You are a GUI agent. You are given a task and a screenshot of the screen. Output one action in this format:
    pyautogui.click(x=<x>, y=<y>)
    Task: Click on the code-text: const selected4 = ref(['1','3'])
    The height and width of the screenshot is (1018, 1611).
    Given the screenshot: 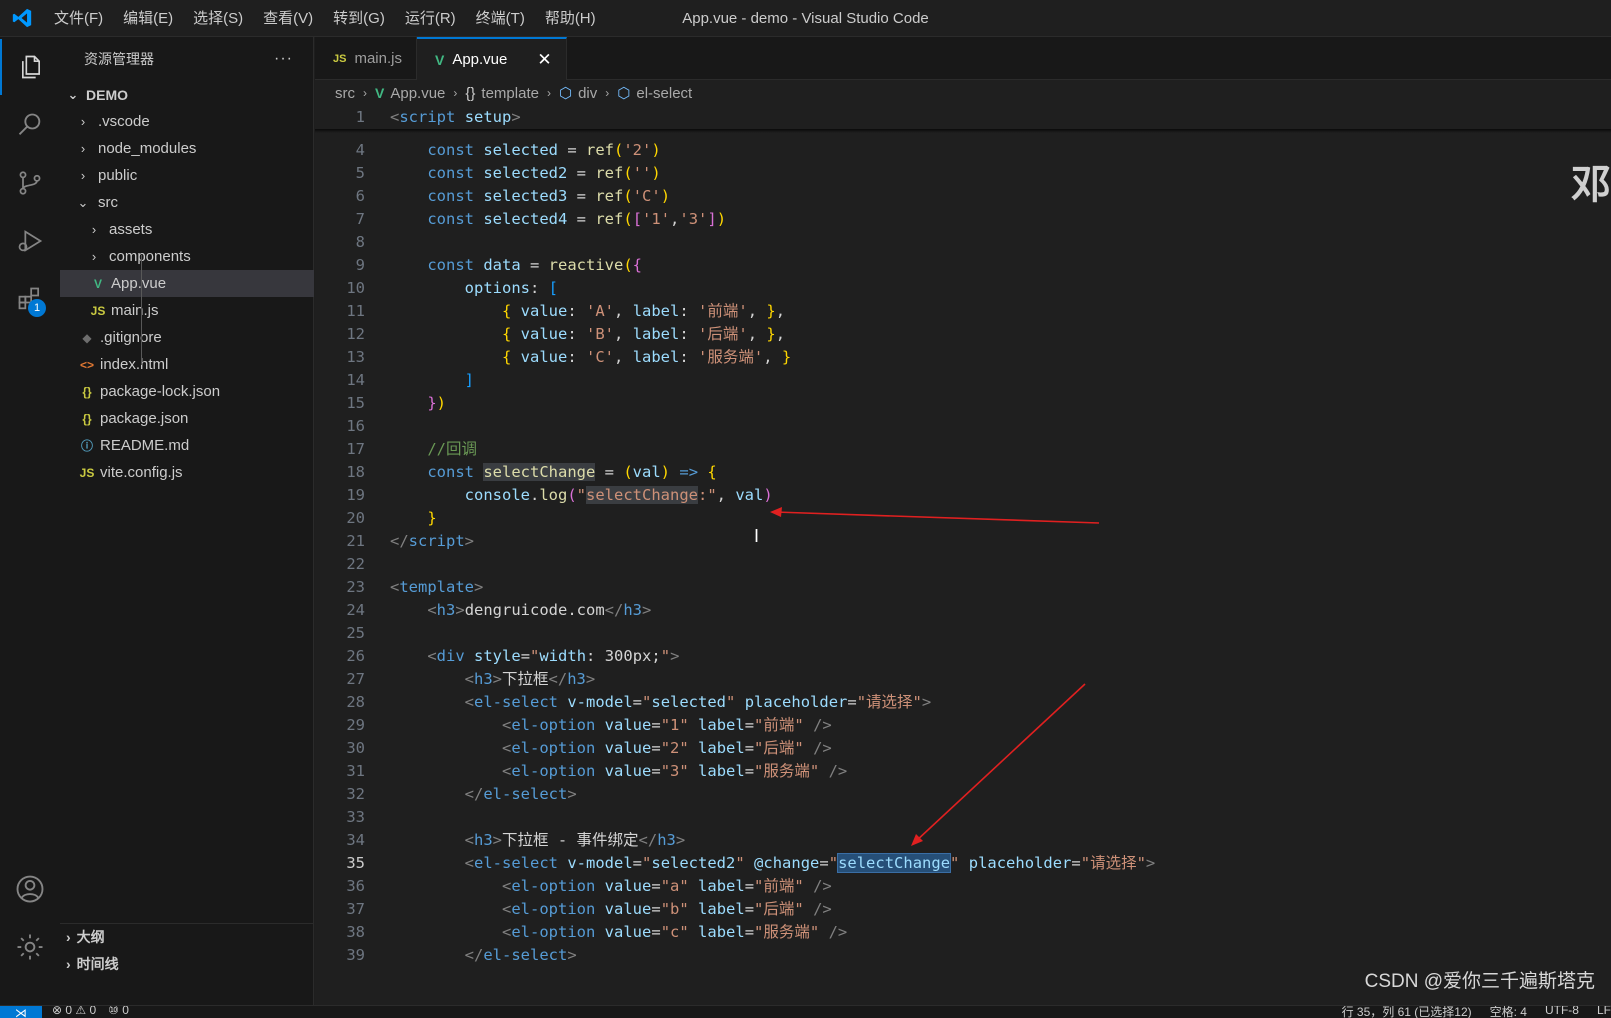 What is the action you would take?
    pyautogui.click(x=558, y=219)
    